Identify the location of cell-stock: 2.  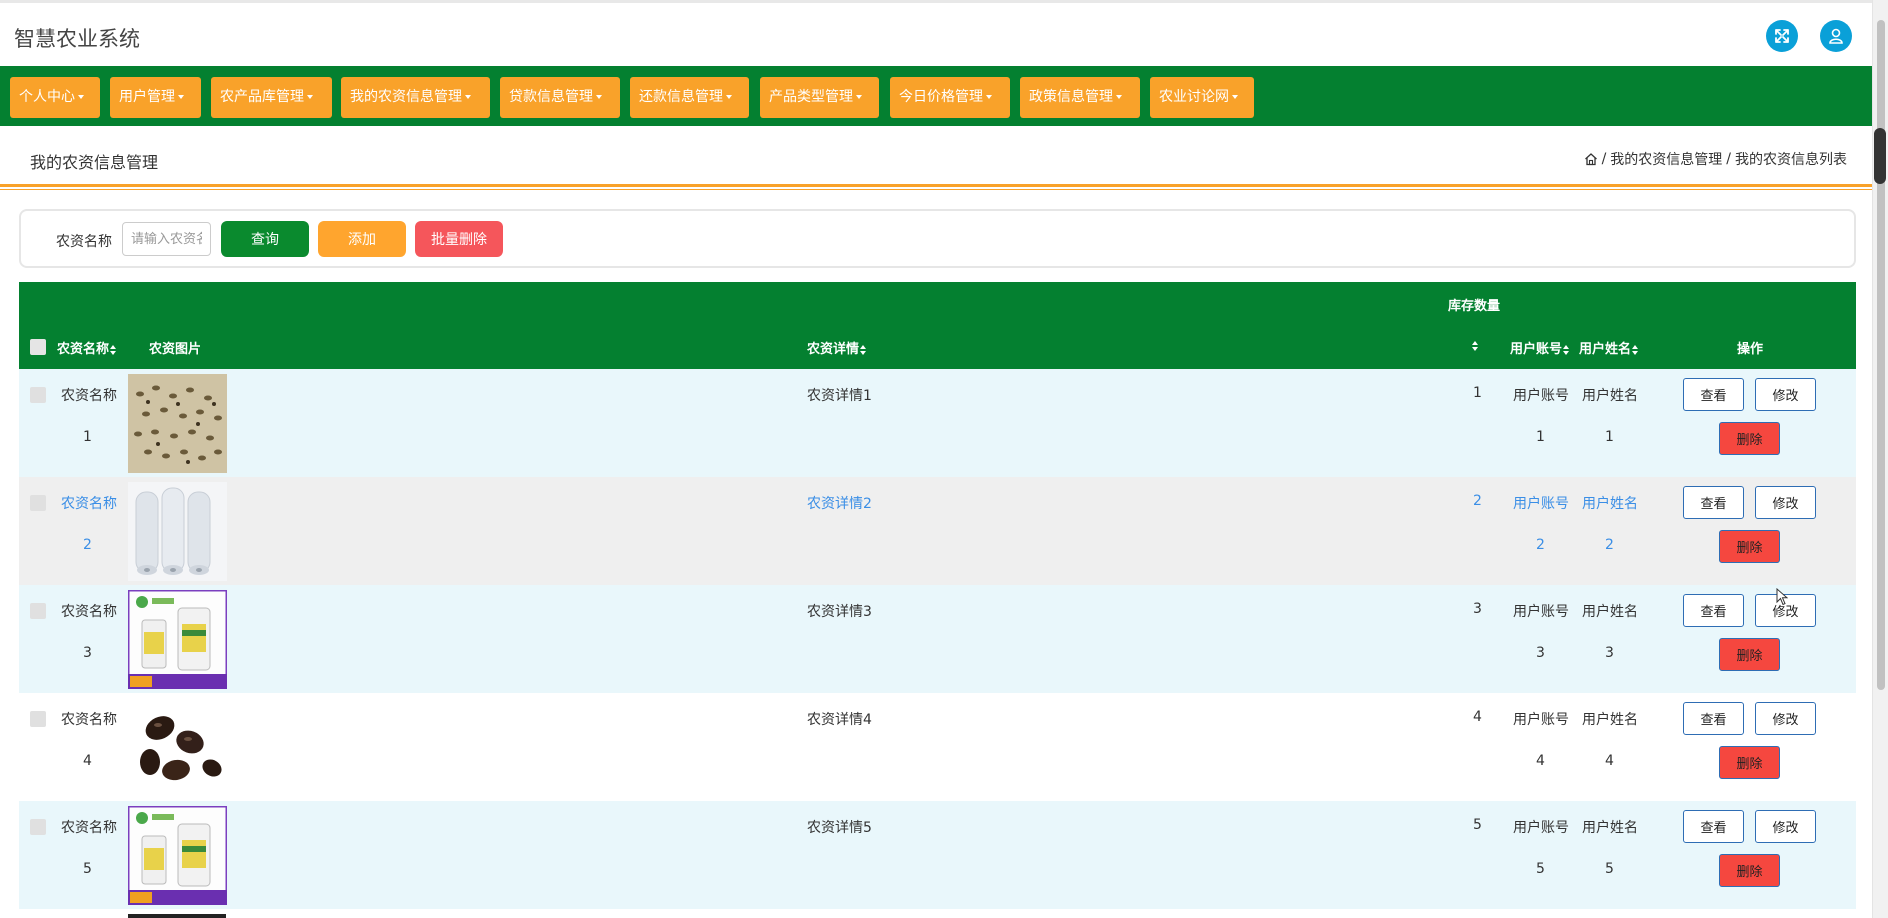
(1477, 501).